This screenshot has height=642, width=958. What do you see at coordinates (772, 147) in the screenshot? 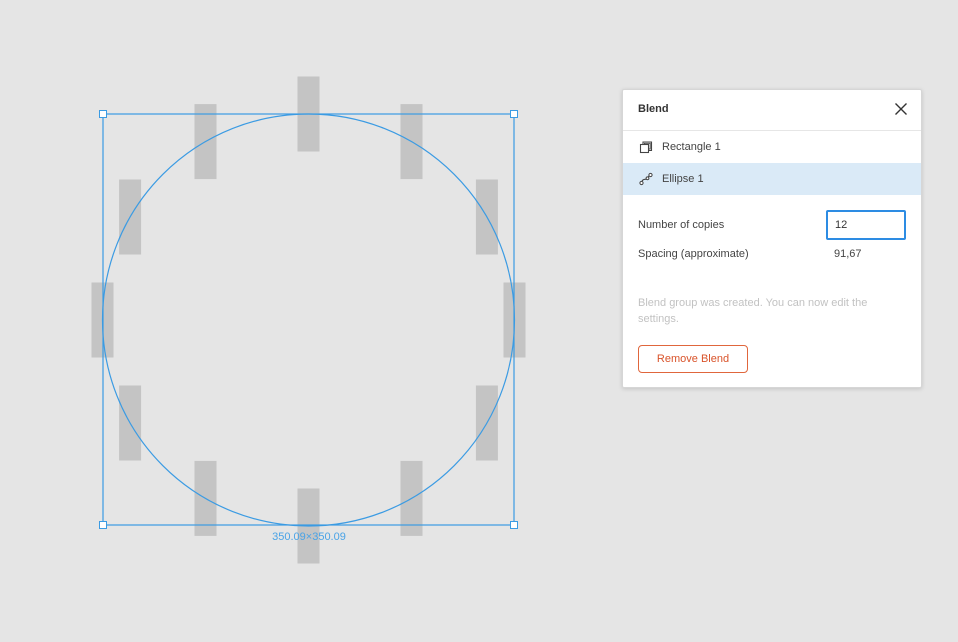
I see `layer-row-rectangle: Rectangle 1` at bounding box center [772, 147].